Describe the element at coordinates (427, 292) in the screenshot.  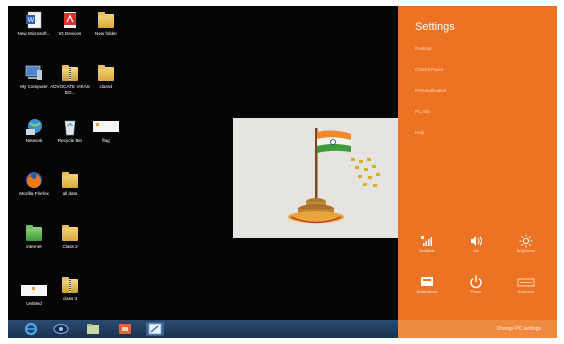
I see `quick-notifications-label: Notifications` at that location.